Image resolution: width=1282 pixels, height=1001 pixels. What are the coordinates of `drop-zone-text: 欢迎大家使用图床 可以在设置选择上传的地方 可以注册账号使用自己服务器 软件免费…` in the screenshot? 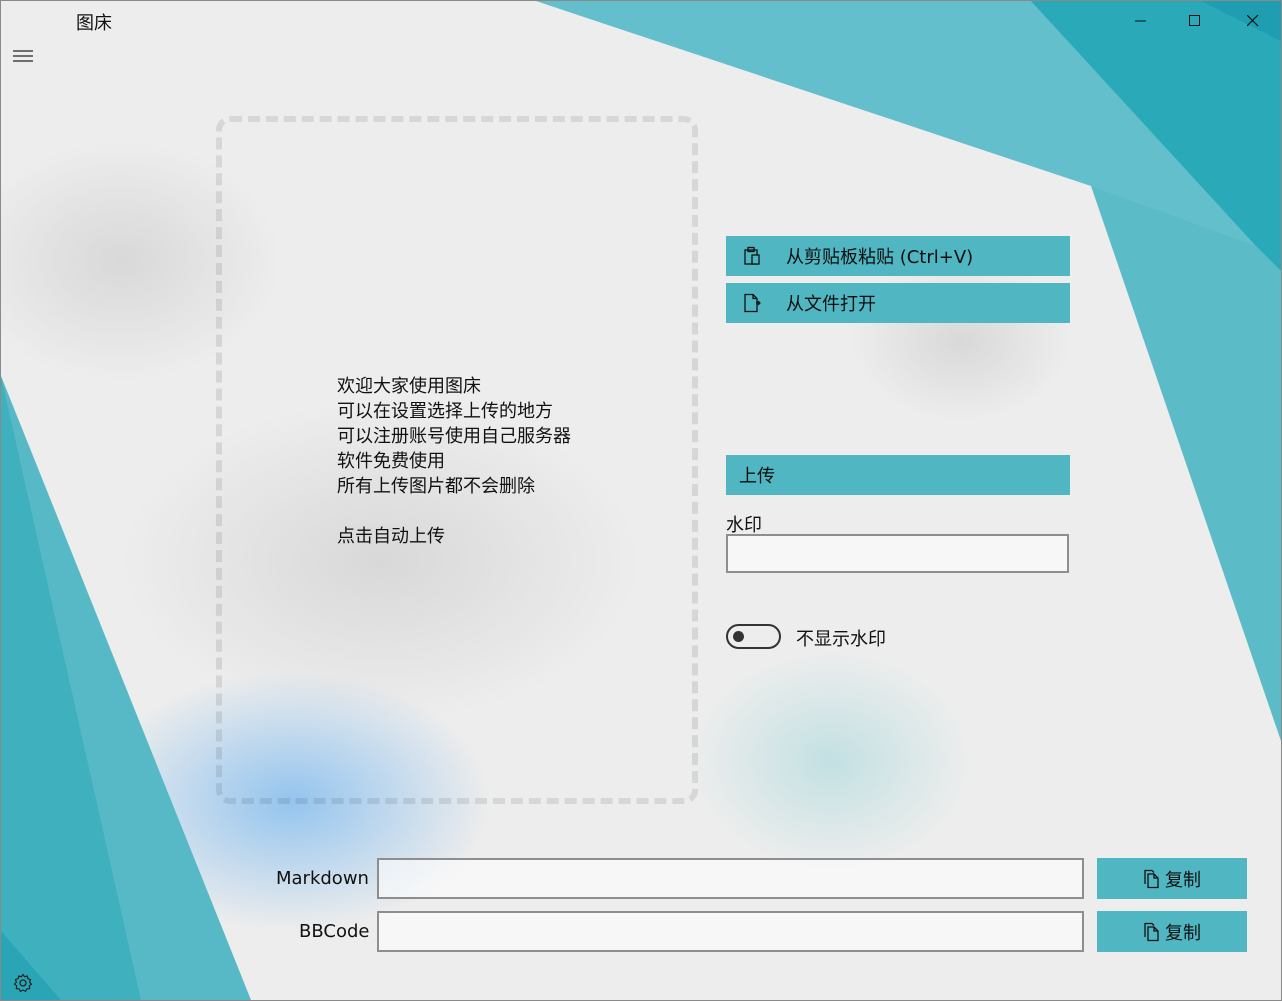 It's located at (454, 461).